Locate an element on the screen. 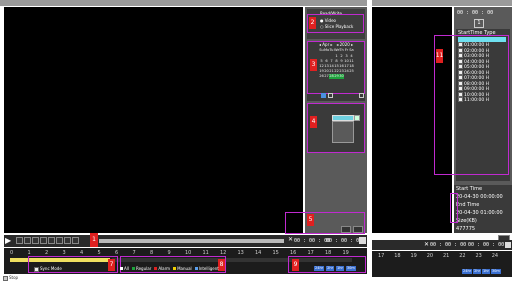 The height and width of the screenshot is (281, 512). right-time-from: 00 : 00 : 00 is located at coordinates (448, 245).